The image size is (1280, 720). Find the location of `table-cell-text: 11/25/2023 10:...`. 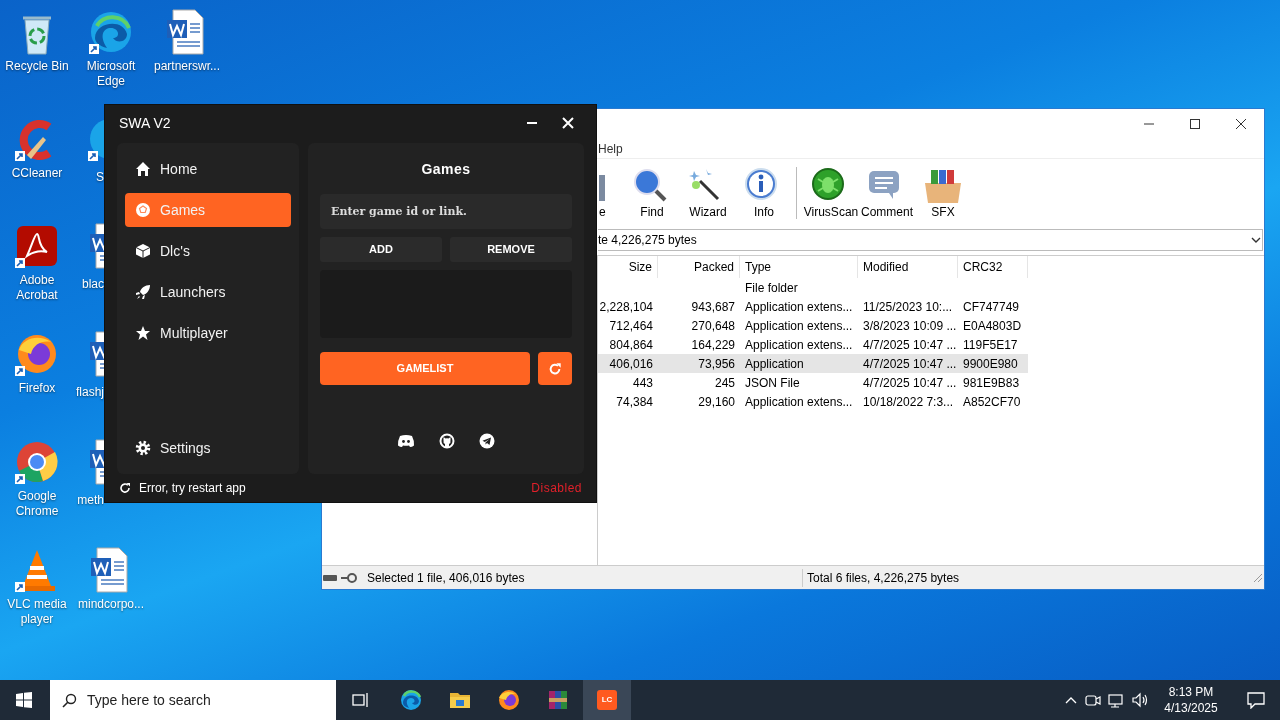

table-cell-text: 11/25/2023 10:... is located at coordinates (908, 307).